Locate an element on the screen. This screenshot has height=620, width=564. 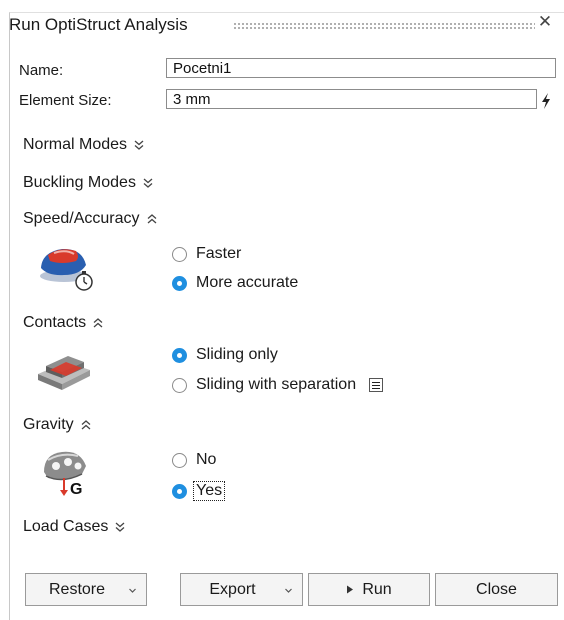
name-input is located at coordinates (361, 68).